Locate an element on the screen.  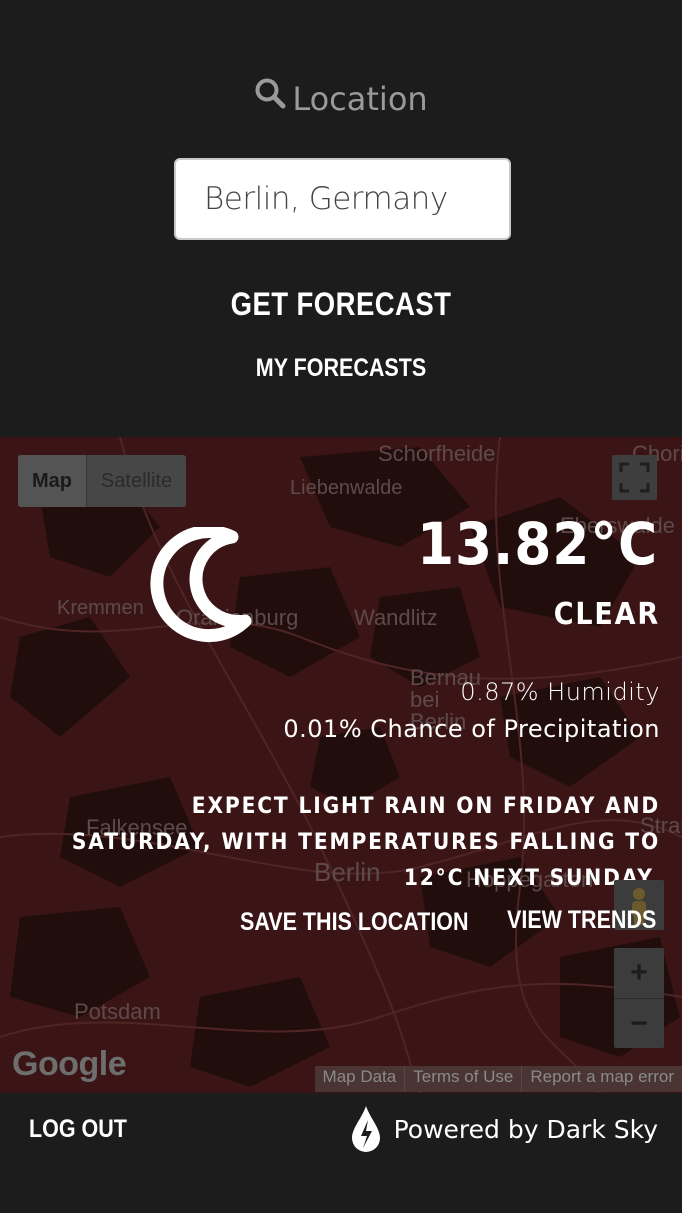
map-attribution-bar: Map Data Terms of Use Report a map error is located at coordinates (498, 1079).